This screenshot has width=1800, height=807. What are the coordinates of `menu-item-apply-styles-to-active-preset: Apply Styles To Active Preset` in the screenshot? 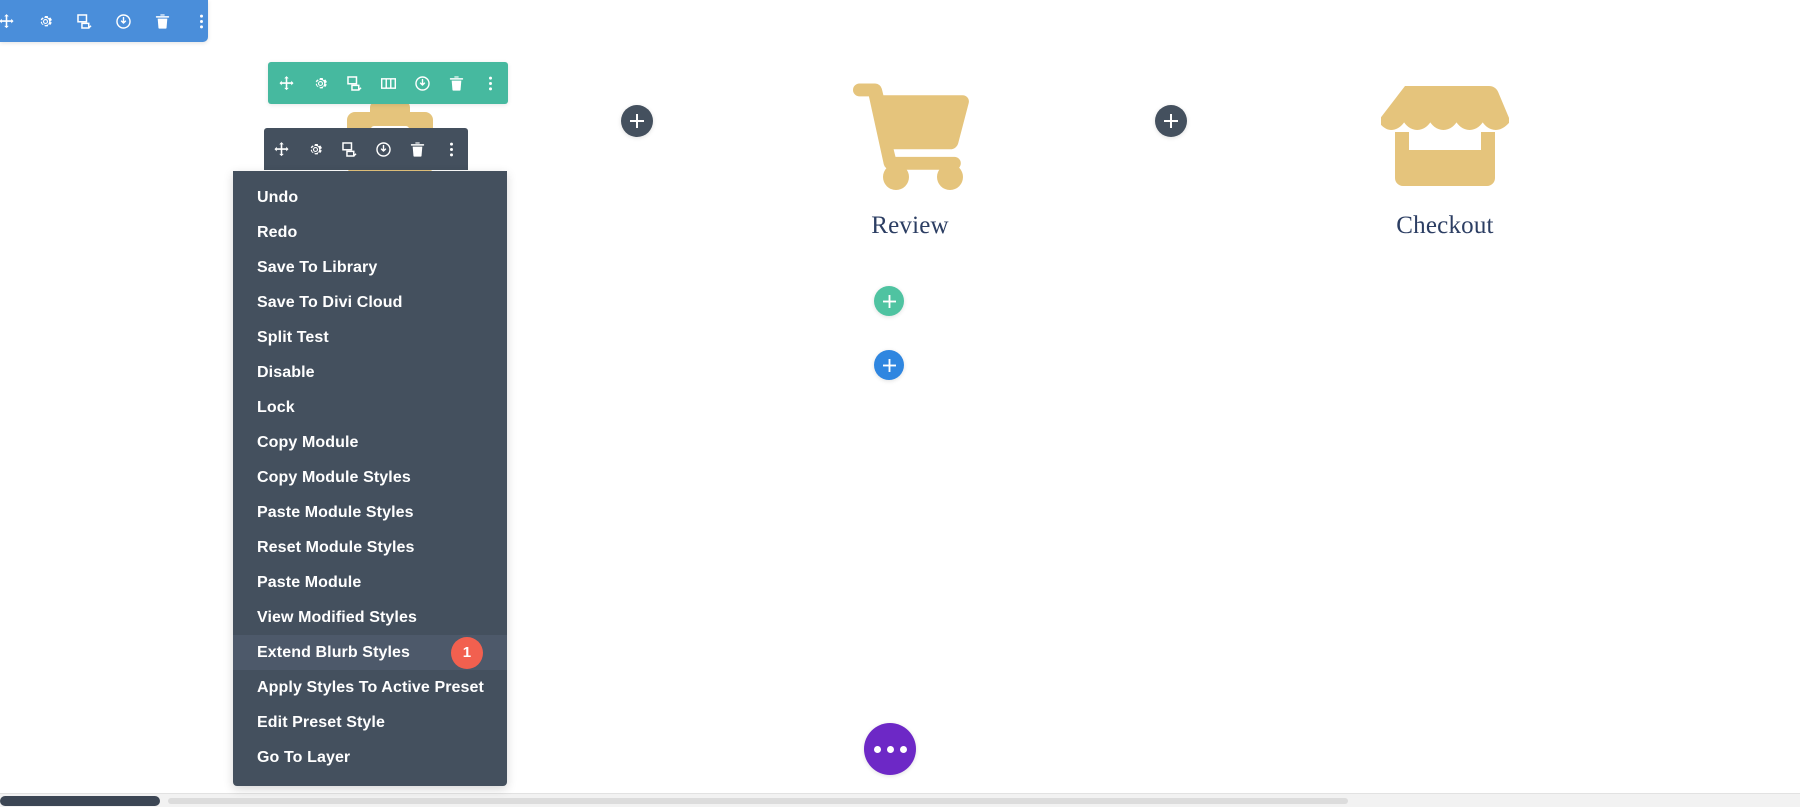 It's located at (370, 687).